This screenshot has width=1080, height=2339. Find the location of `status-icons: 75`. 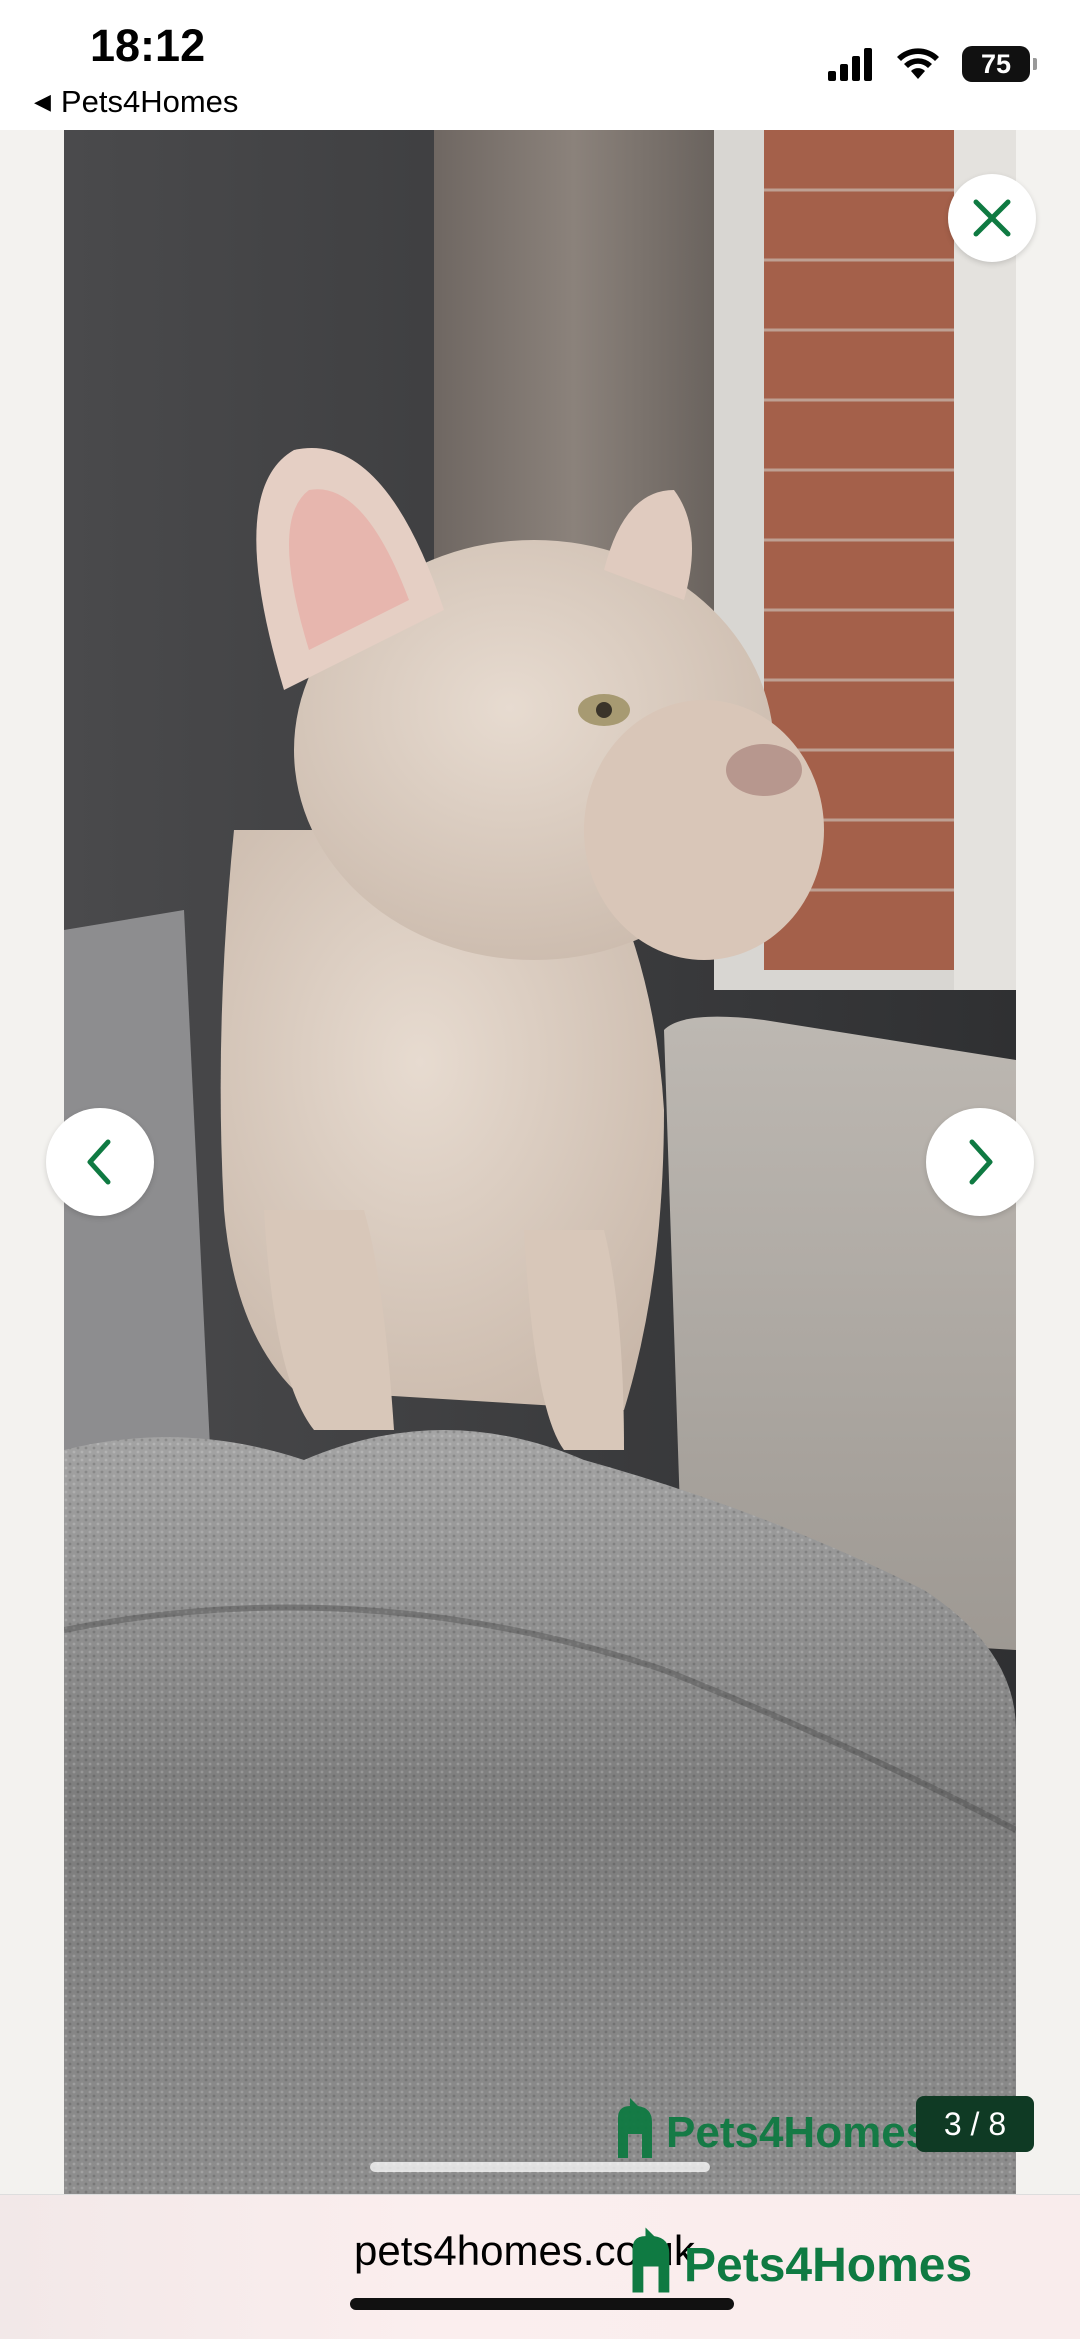

status-icons: 75 is located at coordinates (932, 64).